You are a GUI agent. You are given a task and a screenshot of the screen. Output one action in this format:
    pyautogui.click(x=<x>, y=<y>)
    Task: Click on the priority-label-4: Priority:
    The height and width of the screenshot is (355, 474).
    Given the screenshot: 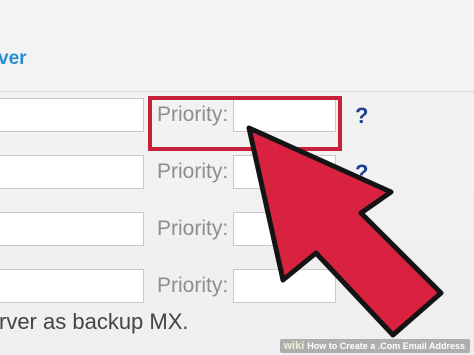 What is the action you would take?
    pyautogui.click(x=193, y=285)
    